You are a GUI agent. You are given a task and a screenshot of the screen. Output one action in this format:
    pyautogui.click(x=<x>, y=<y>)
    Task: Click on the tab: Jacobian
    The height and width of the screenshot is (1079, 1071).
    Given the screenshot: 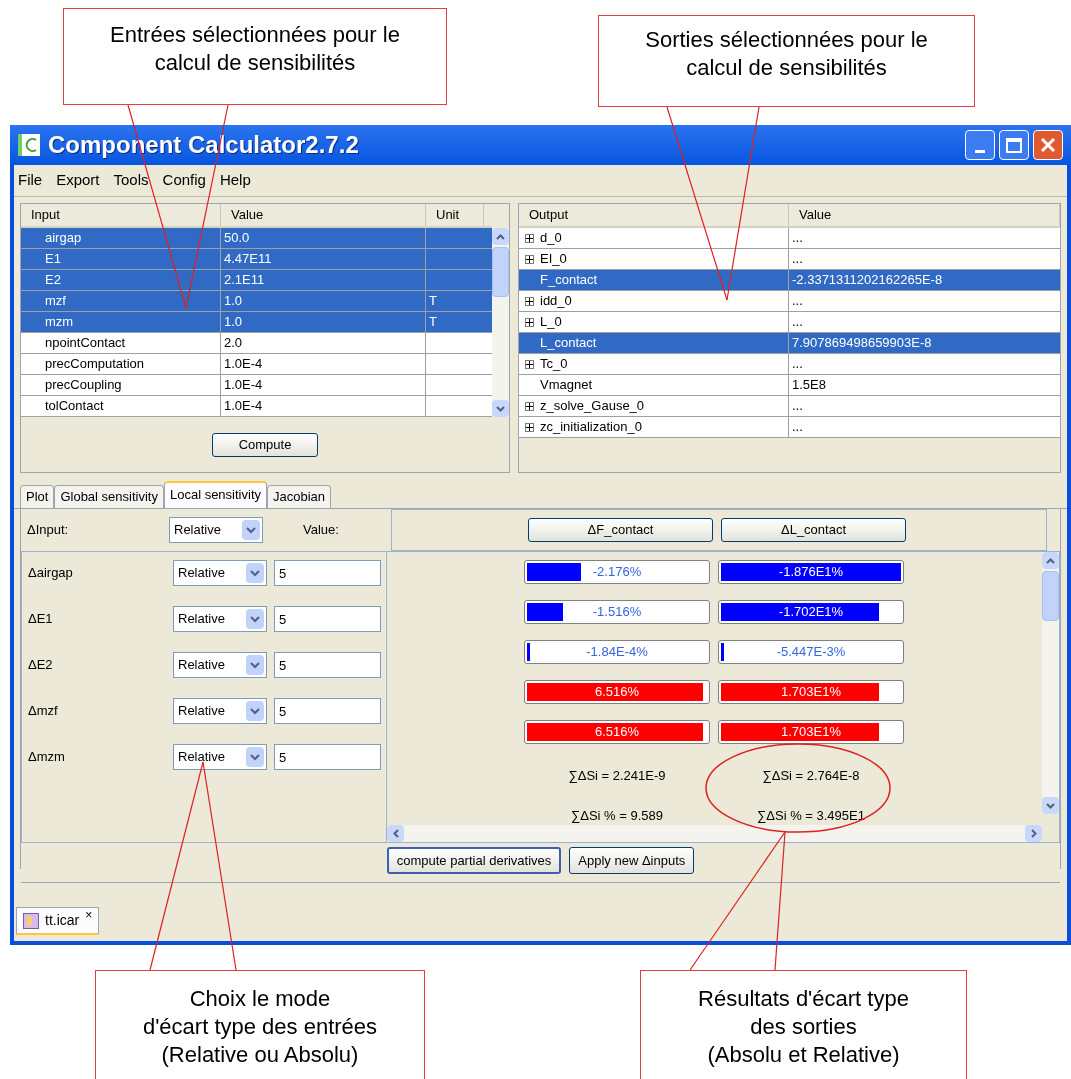 What is the action you would take?
    pyautogui.click(x=299, y=496)
    